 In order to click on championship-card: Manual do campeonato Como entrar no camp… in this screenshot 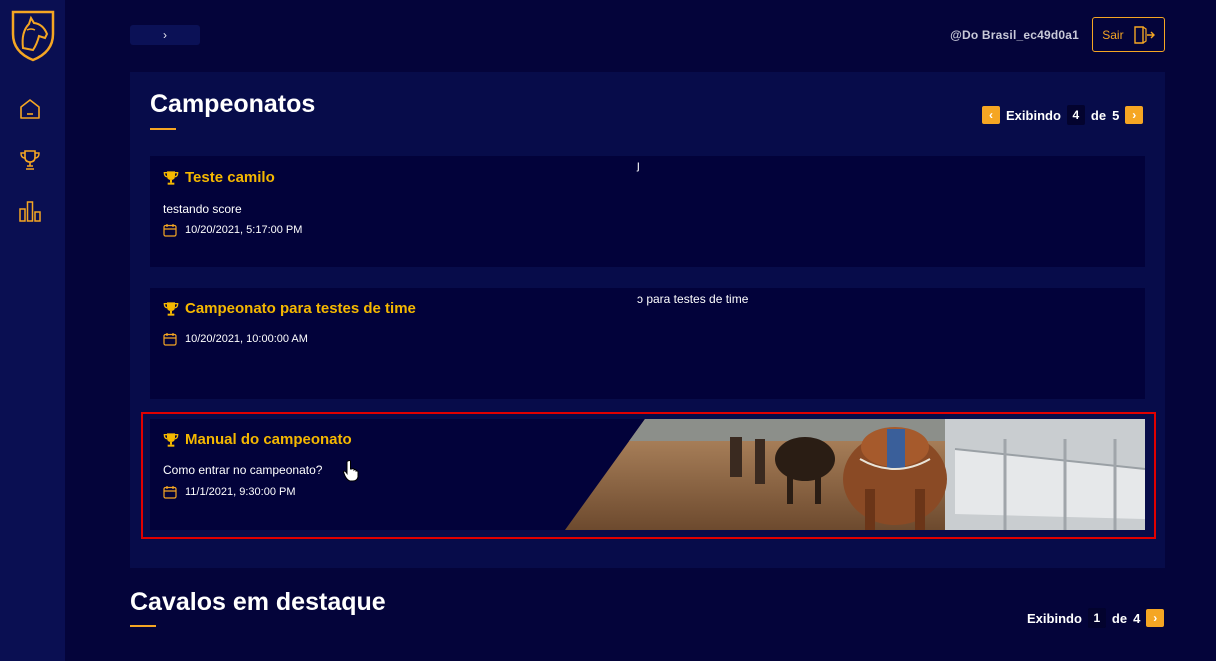, I will do `click(647, 474)`.